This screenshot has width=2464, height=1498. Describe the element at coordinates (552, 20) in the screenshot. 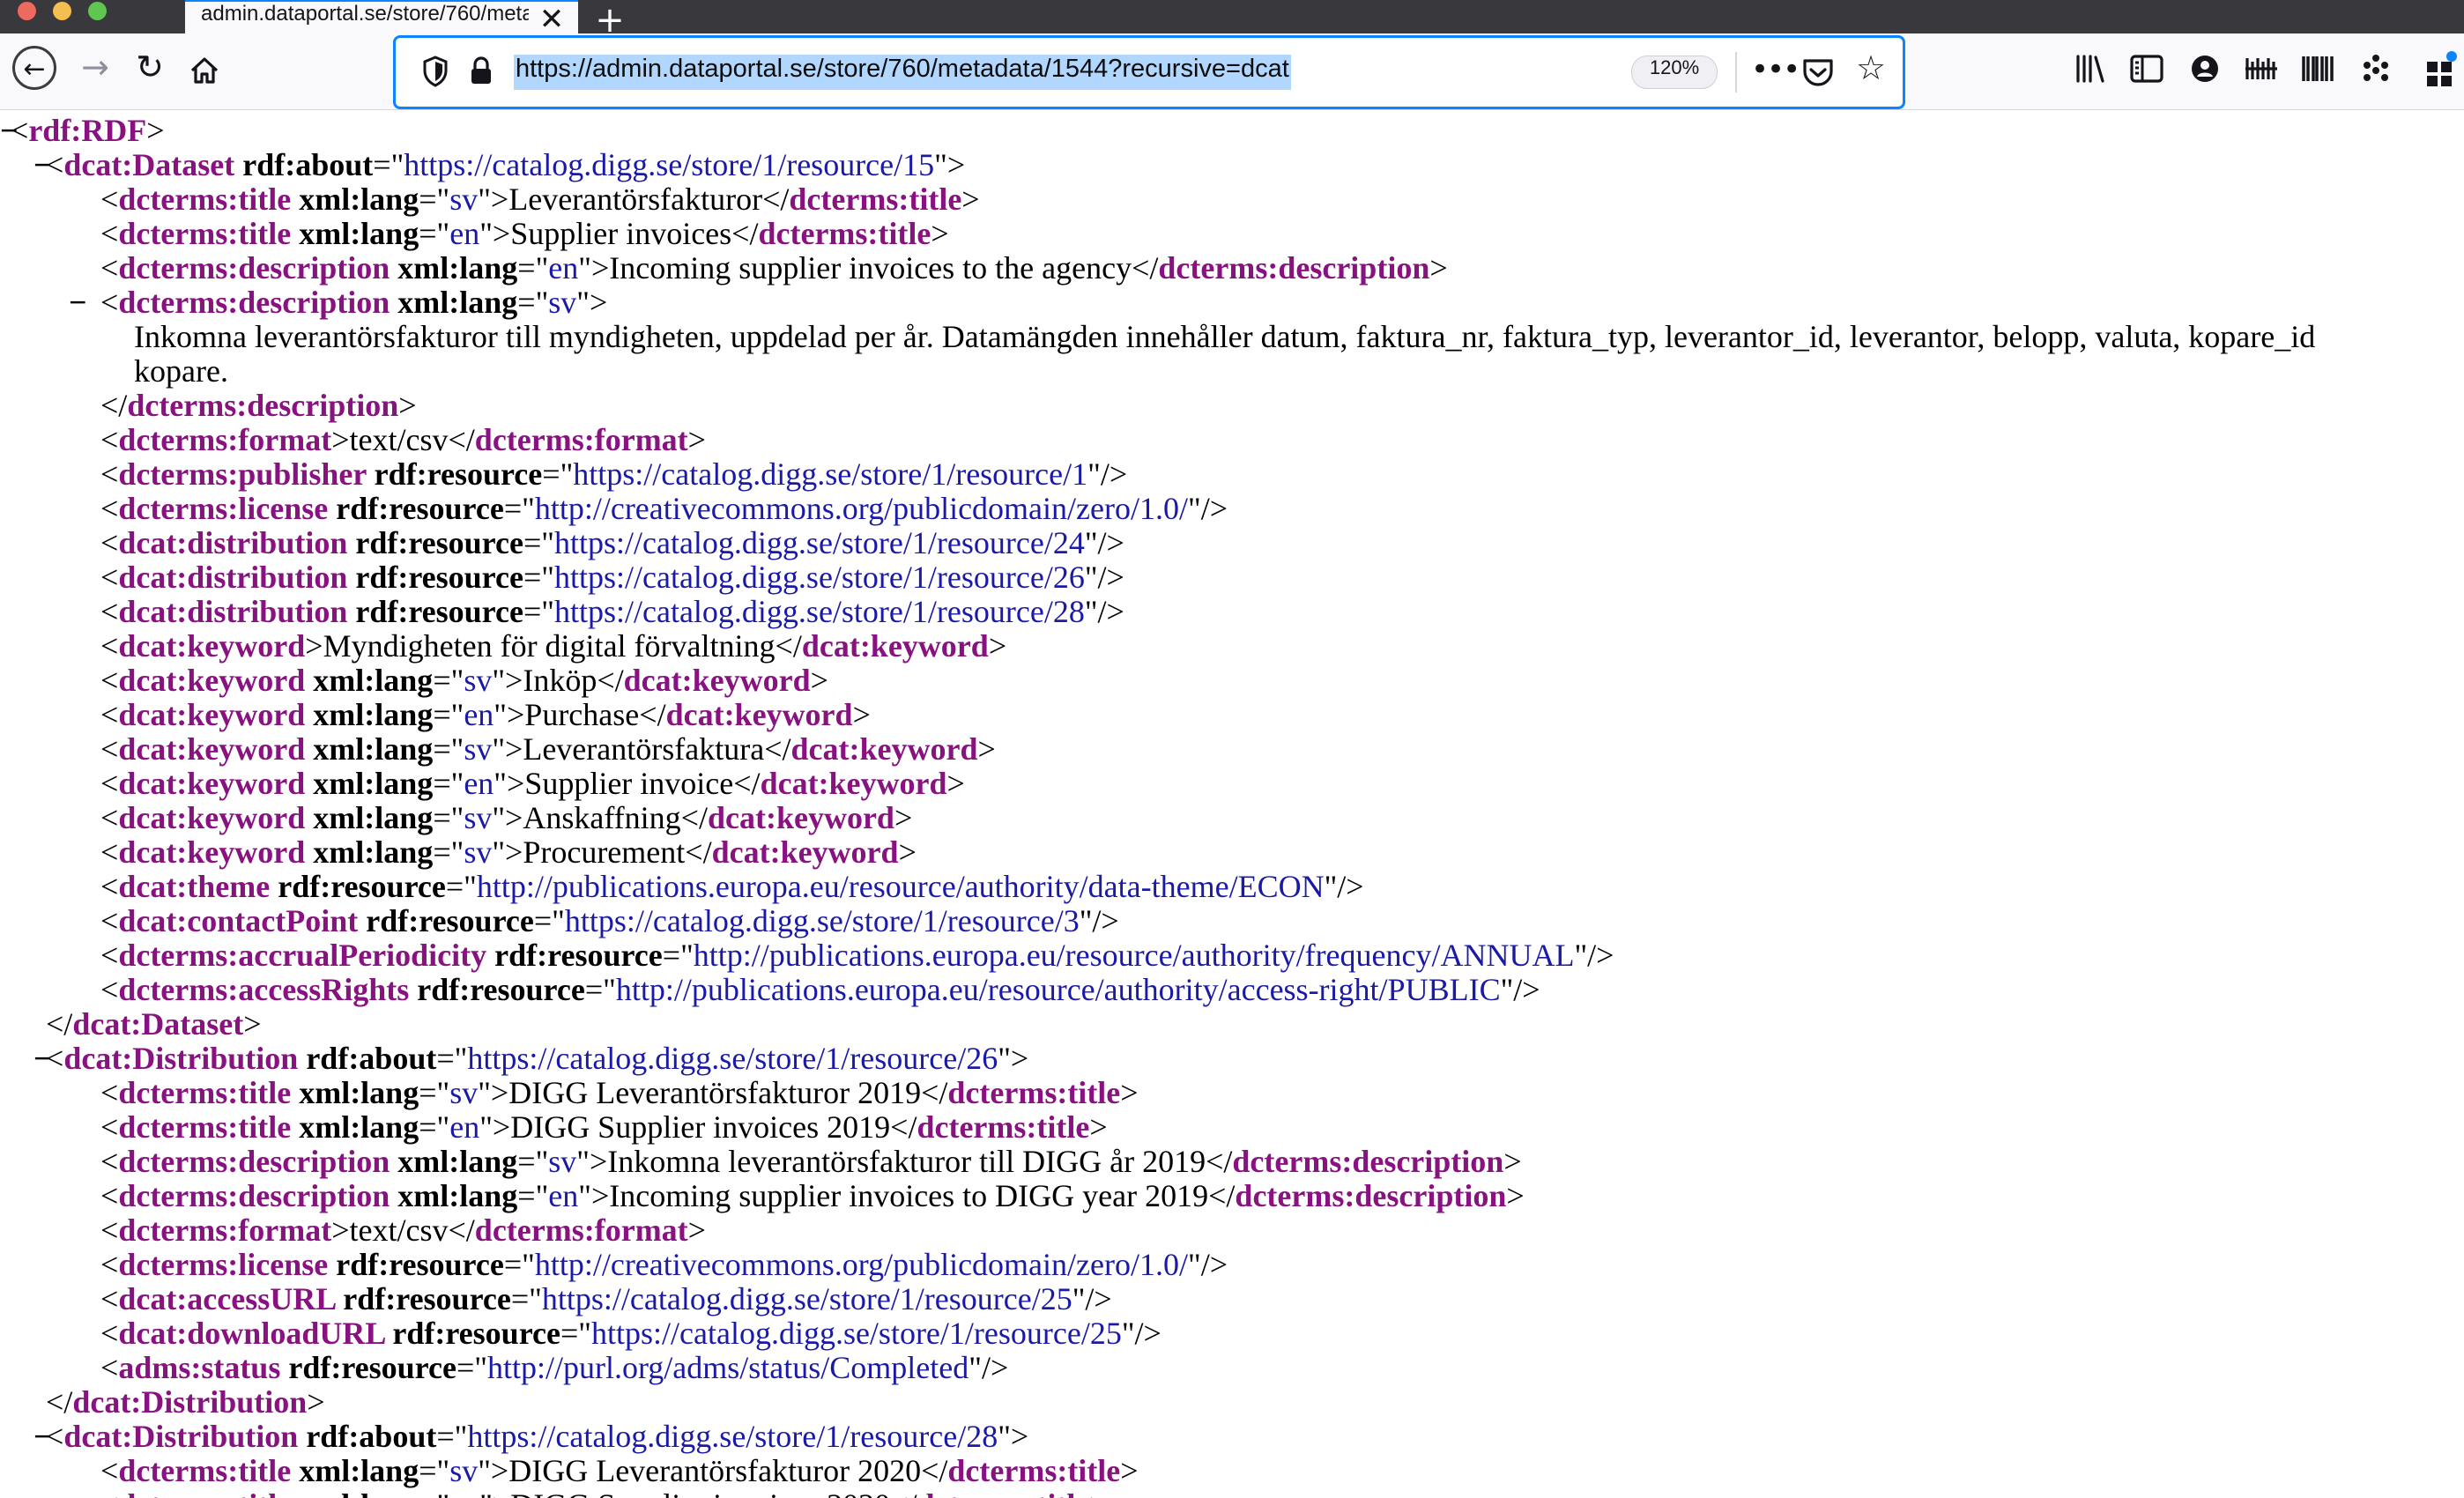

I see `tab-close-icon: ✕` at that location.